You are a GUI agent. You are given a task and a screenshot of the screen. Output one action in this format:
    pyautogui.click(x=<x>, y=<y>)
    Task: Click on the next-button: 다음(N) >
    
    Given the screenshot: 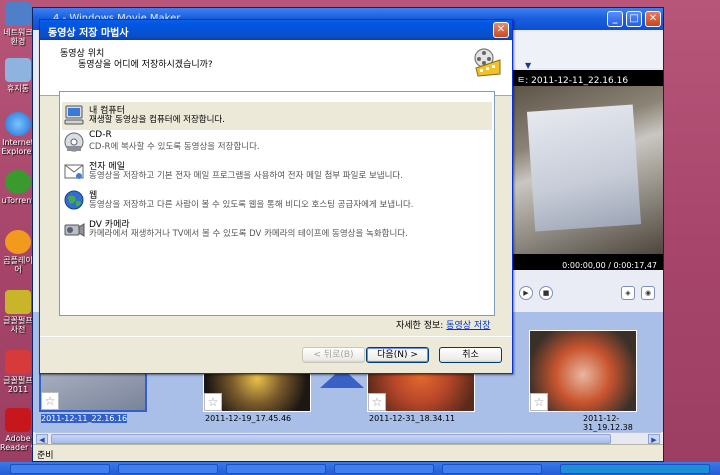 What is the action you would take?
    pyautogui.click(x=397, y=355)
    